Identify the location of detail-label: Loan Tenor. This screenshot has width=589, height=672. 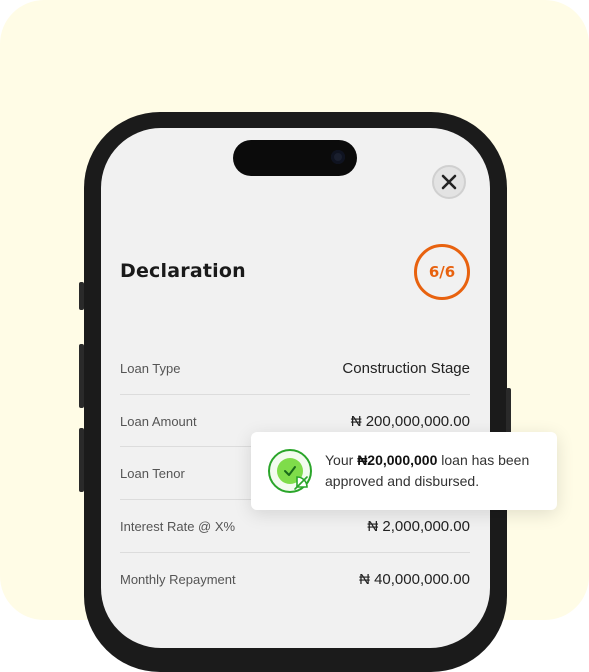
(152, 473).